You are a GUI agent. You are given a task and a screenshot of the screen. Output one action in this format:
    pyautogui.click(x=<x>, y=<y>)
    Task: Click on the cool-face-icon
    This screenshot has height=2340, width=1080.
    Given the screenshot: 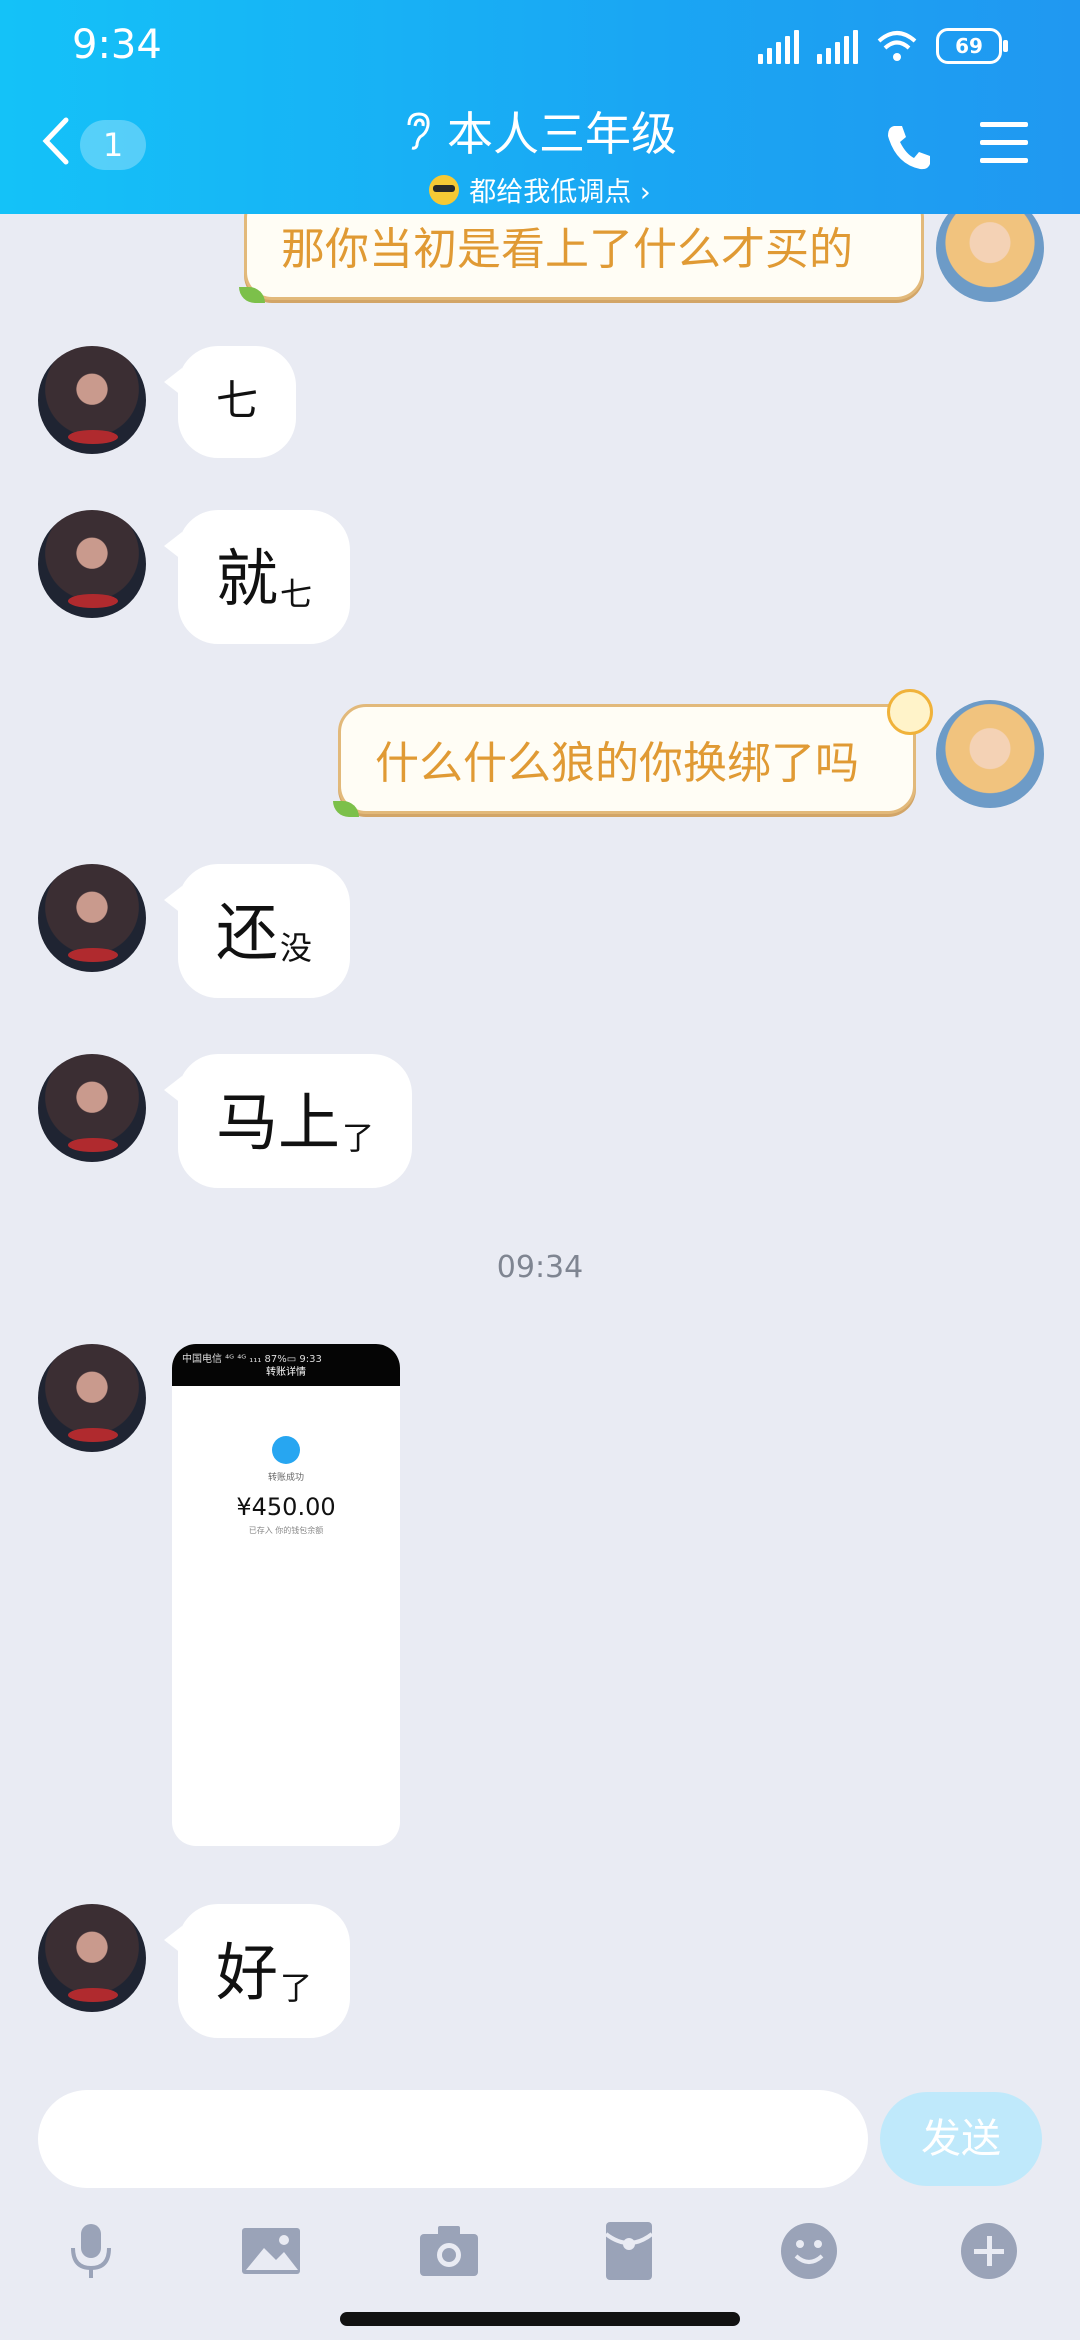 What is the action you would take?
    pyautogui.click(x=444, y=189)
    